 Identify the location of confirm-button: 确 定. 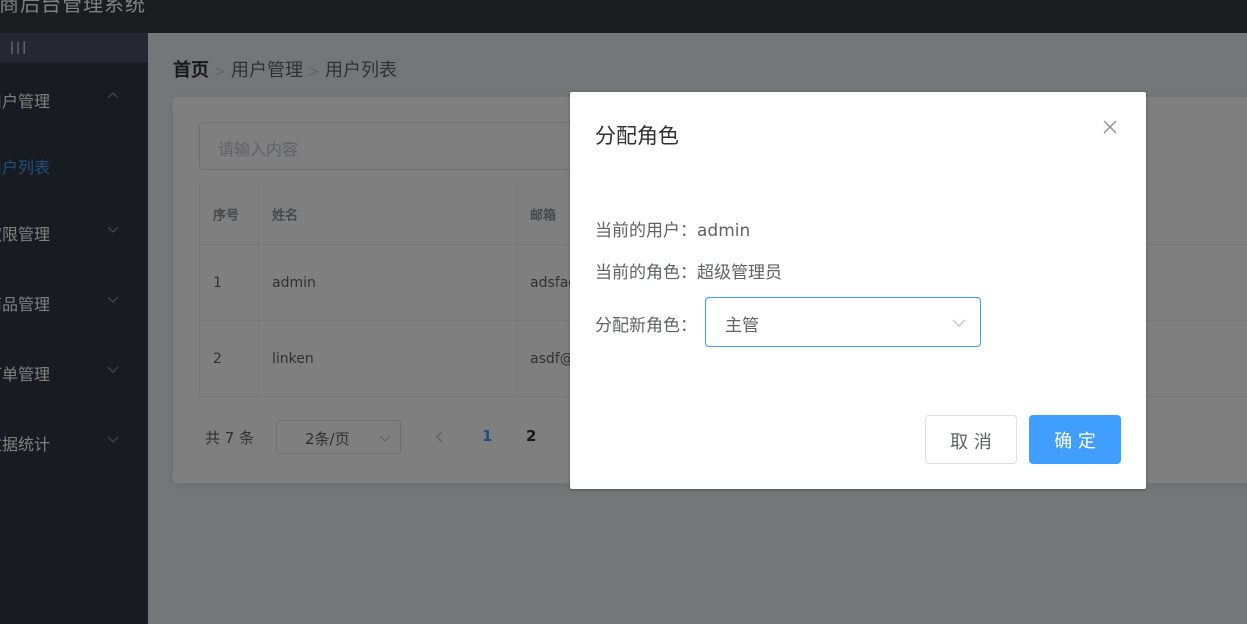
(1075, 439).